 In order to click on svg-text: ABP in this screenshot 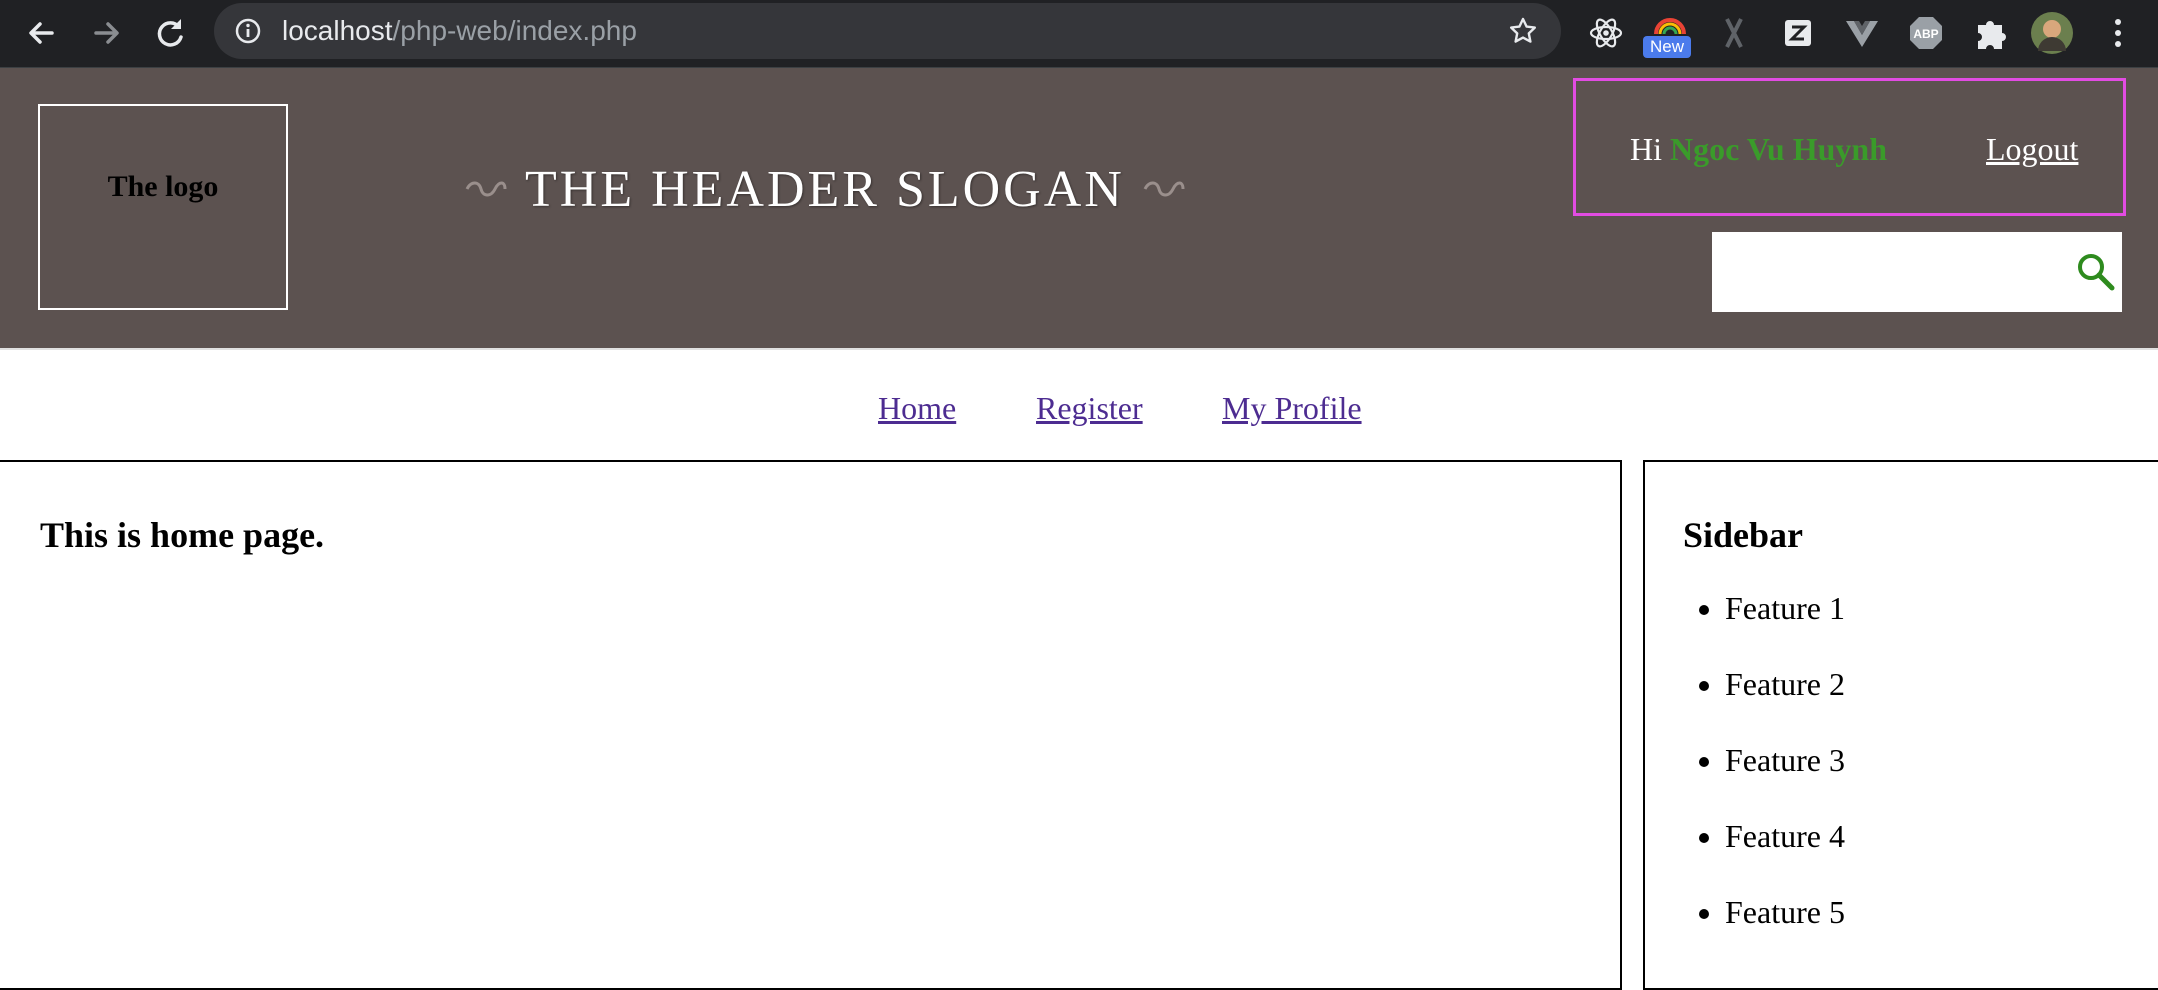, I will do `click(1925, 34)`.